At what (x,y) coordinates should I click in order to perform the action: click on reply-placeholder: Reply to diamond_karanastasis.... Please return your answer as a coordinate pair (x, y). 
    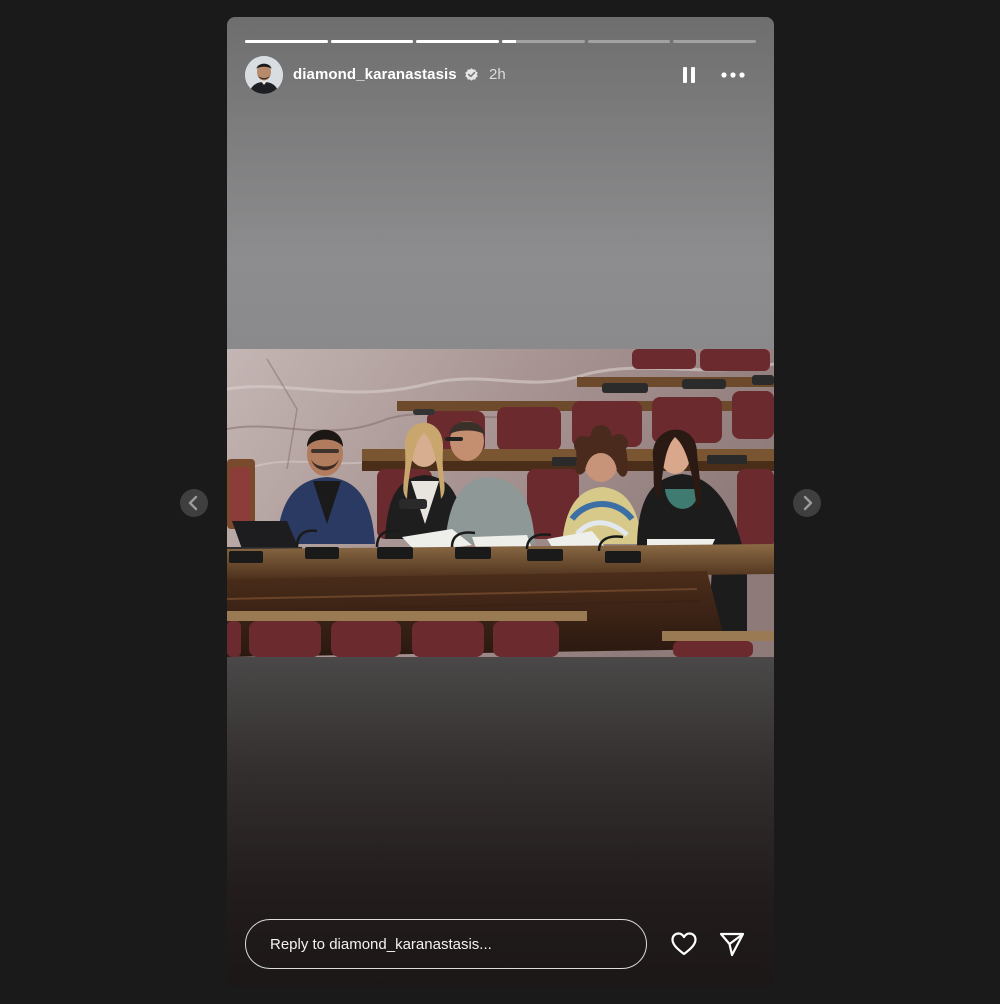
    Looking at the image, I should click on (381, 944).